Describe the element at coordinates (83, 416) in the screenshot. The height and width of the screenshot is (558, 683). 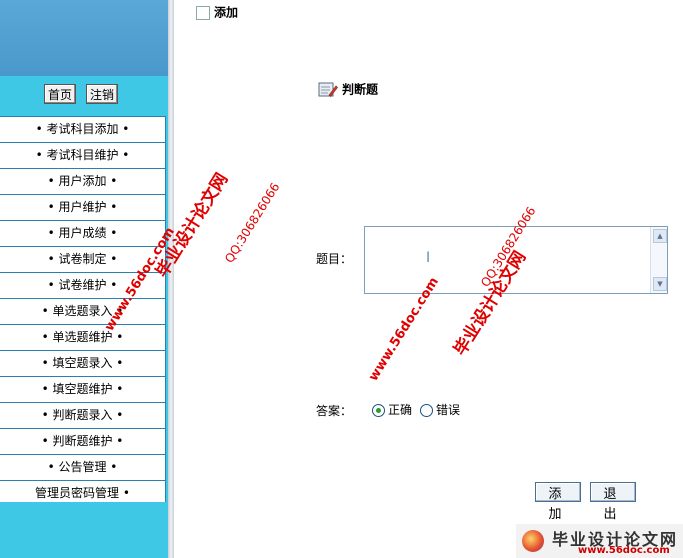
I see `menu-item-true-false-add: • 判断题录入 •` at that location.